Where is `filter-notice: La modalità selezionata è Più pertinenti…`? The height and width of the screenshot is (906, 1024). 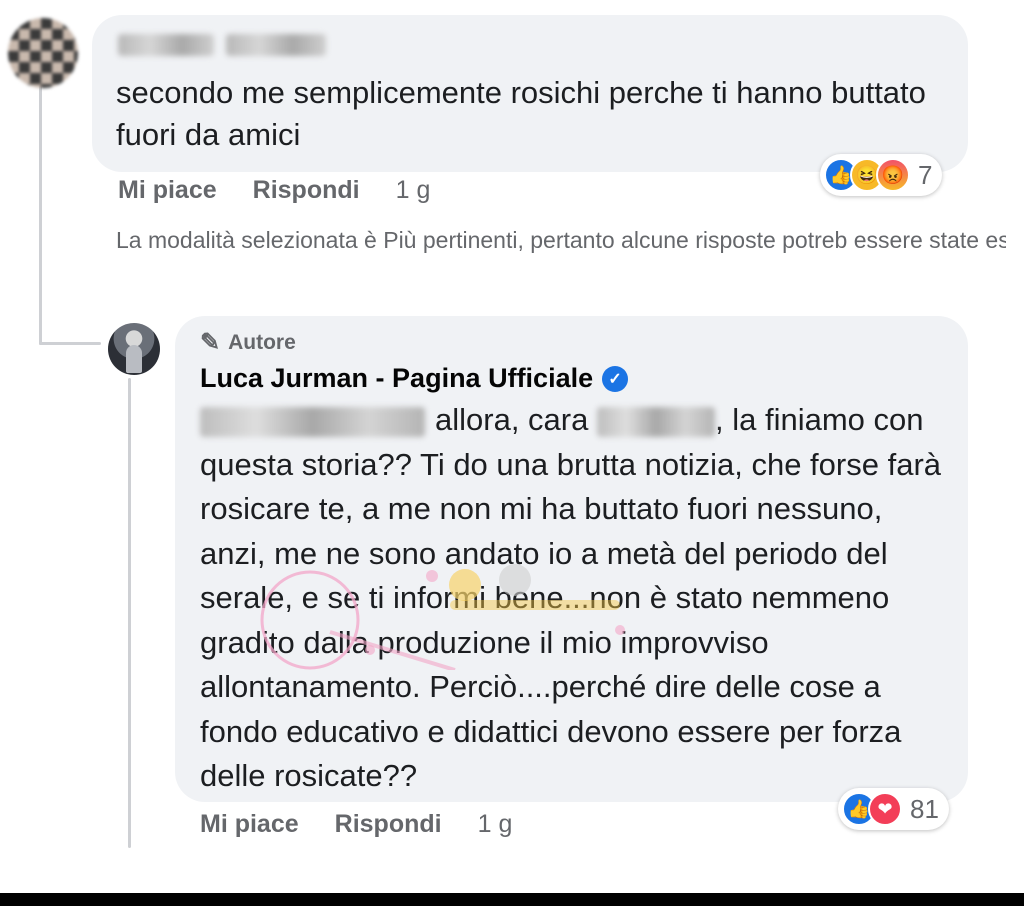
filter-notice: La modalità selezionata è Più pertinenti… is located at coordinates (561, 240).